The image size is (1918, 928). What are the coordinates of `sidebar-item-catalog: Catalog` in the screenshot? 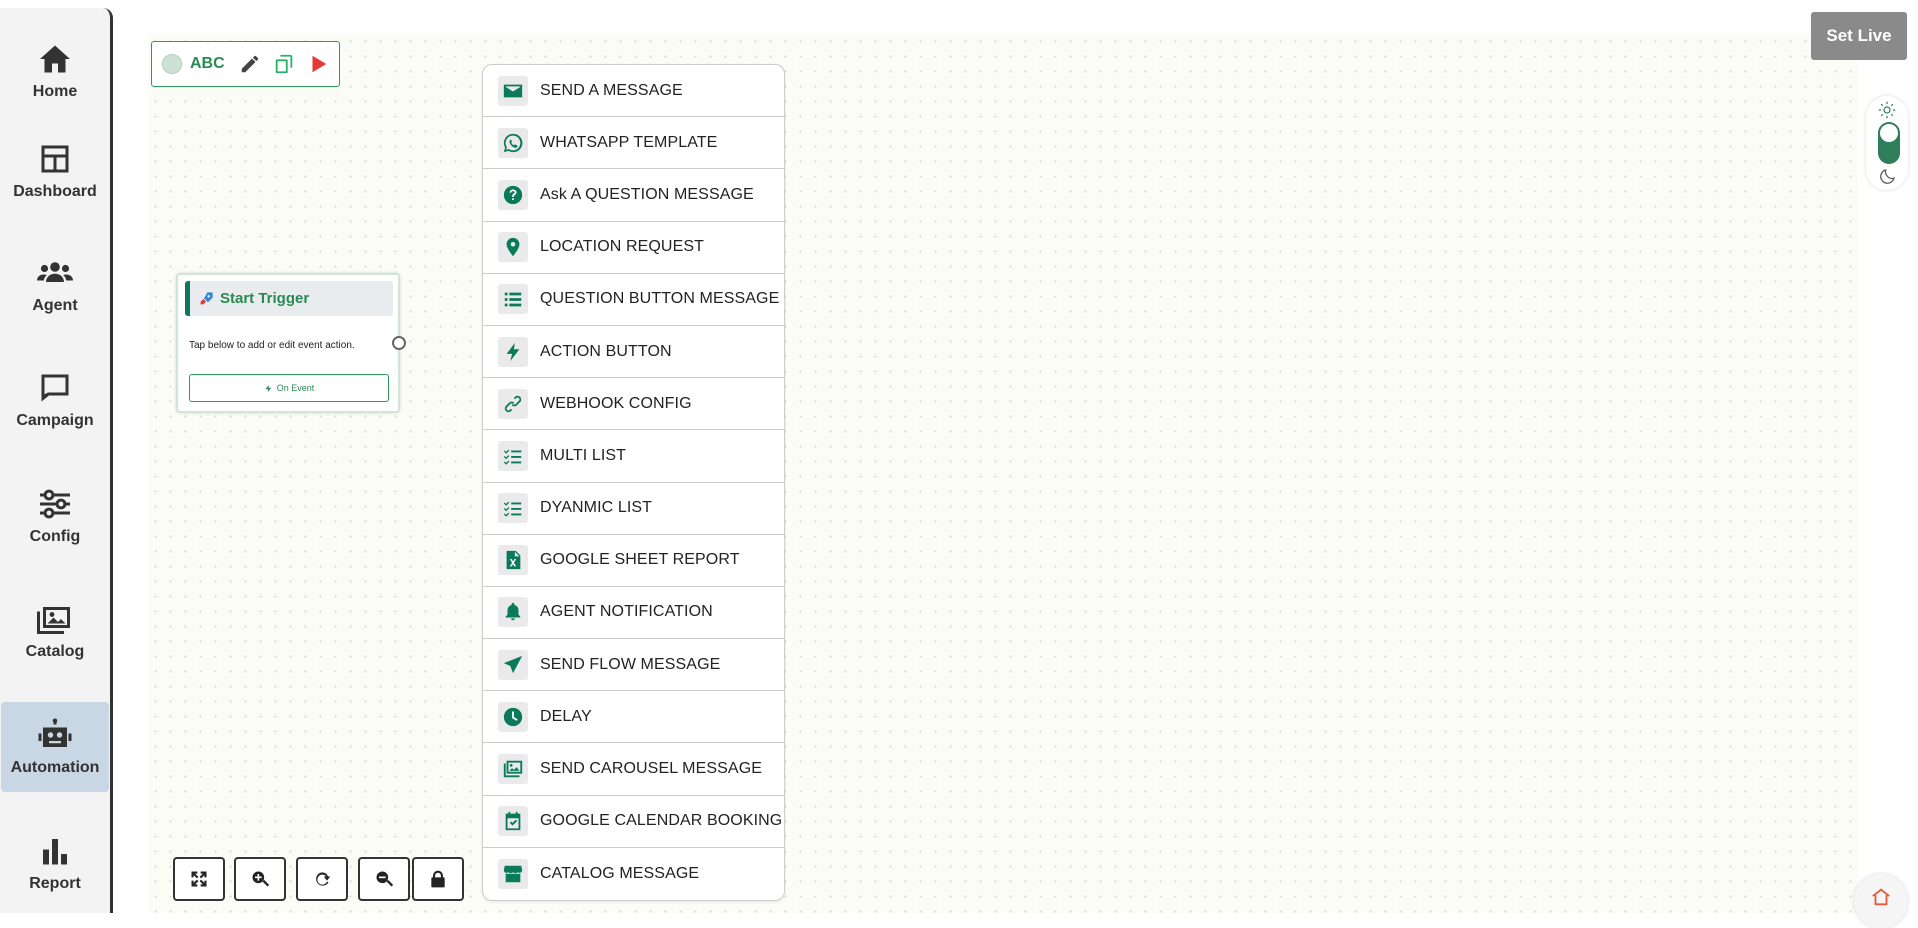 It's located at (55, 631).